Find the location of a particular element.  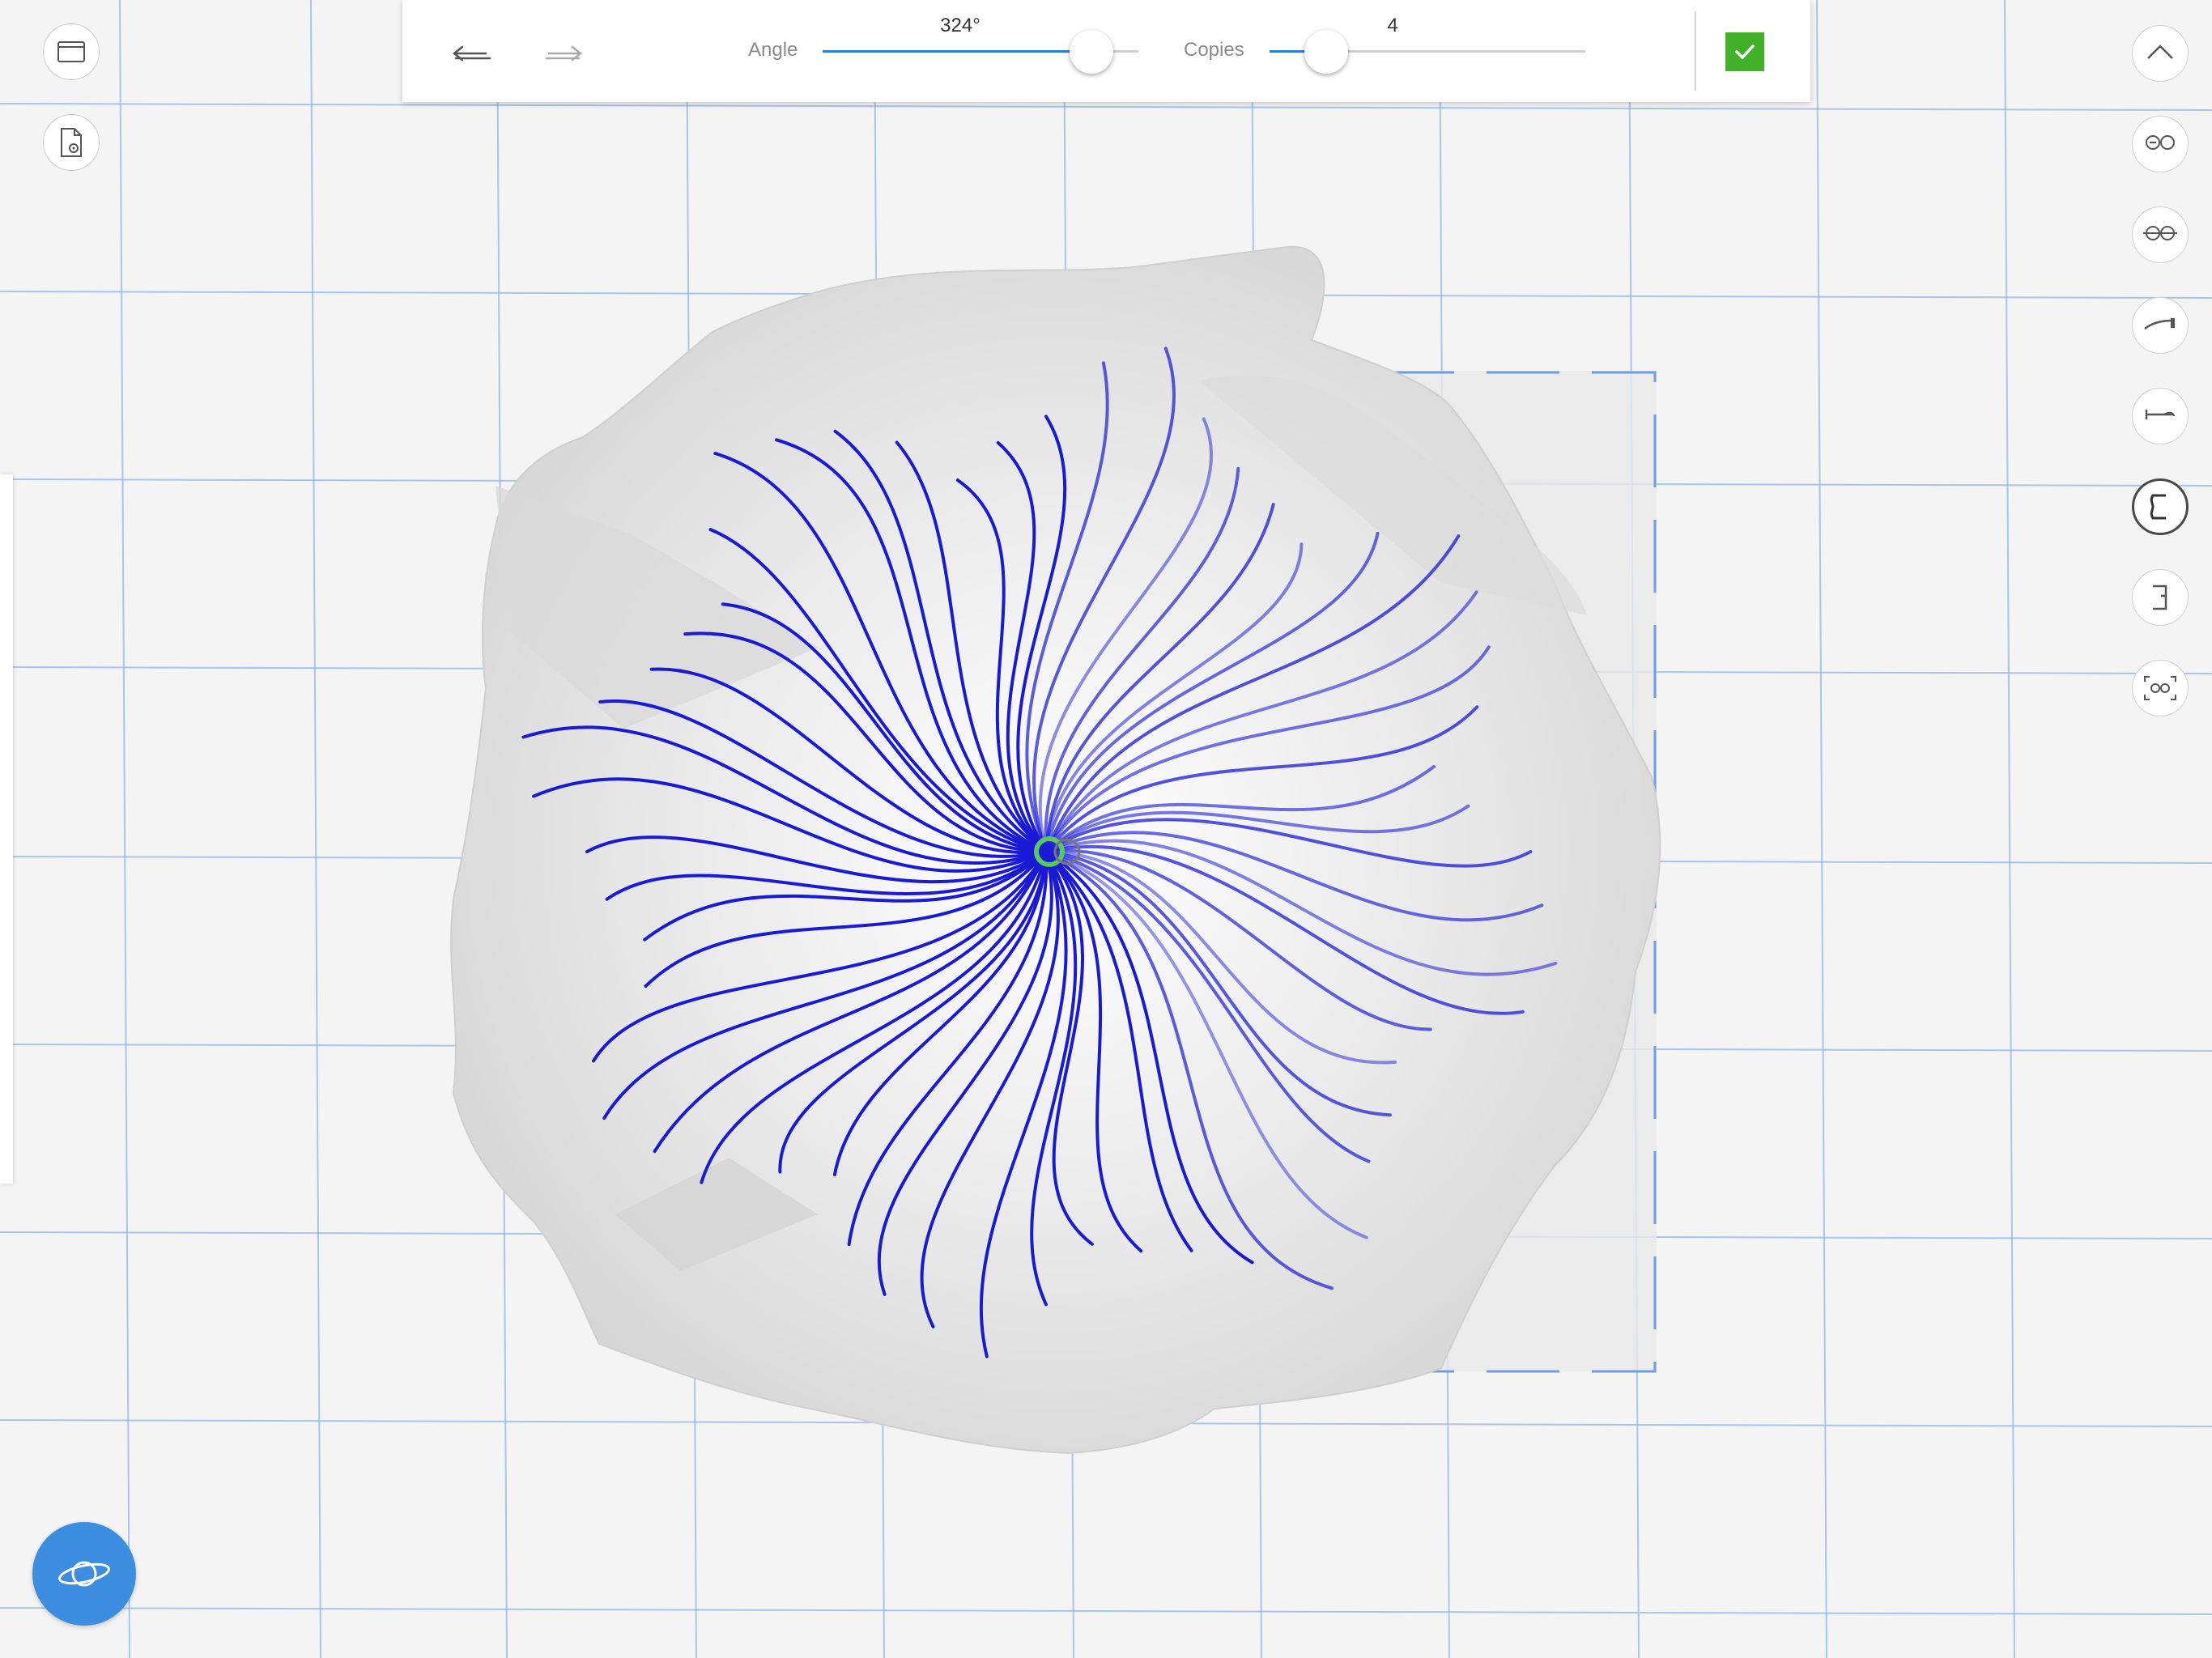

checkmark-icon is located at coordinates (1745, 52).